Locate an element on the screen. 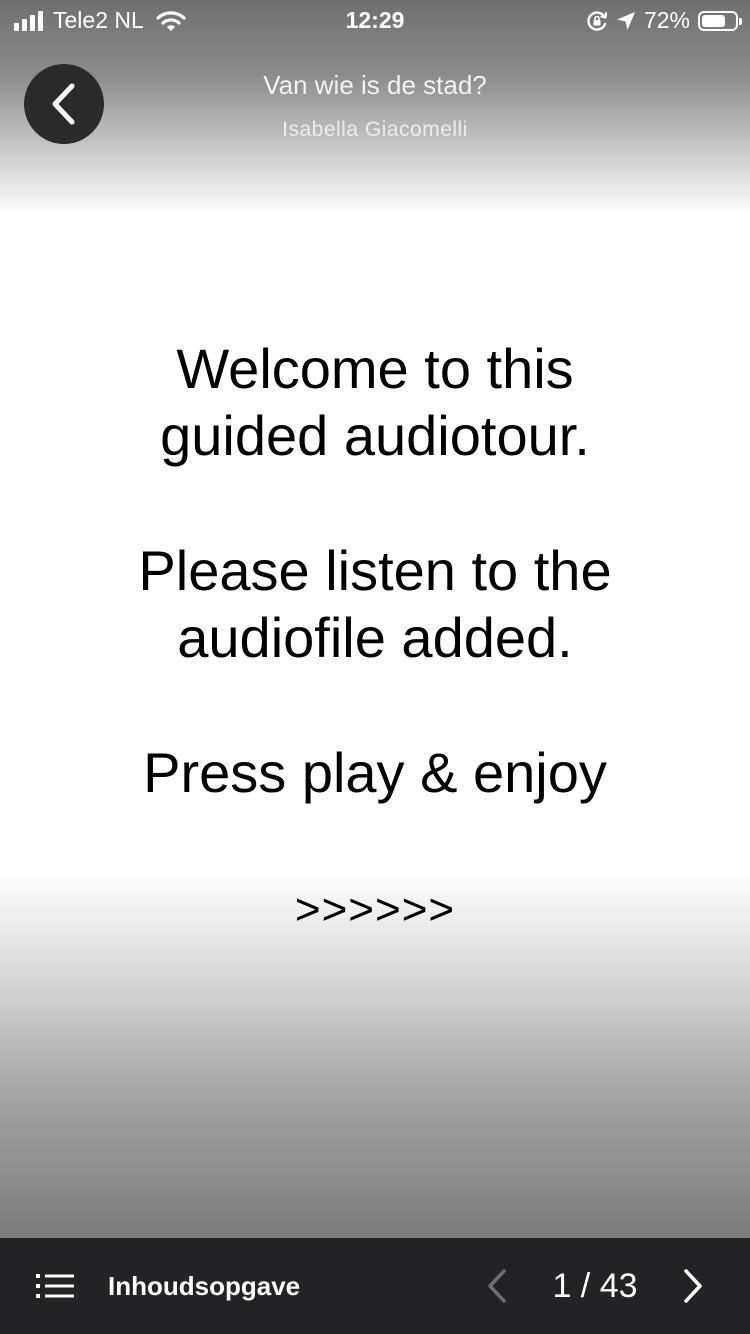  bottom-toolbar: Inhoudsopgave 1 / 43 is located at coordinates (375, 1286).